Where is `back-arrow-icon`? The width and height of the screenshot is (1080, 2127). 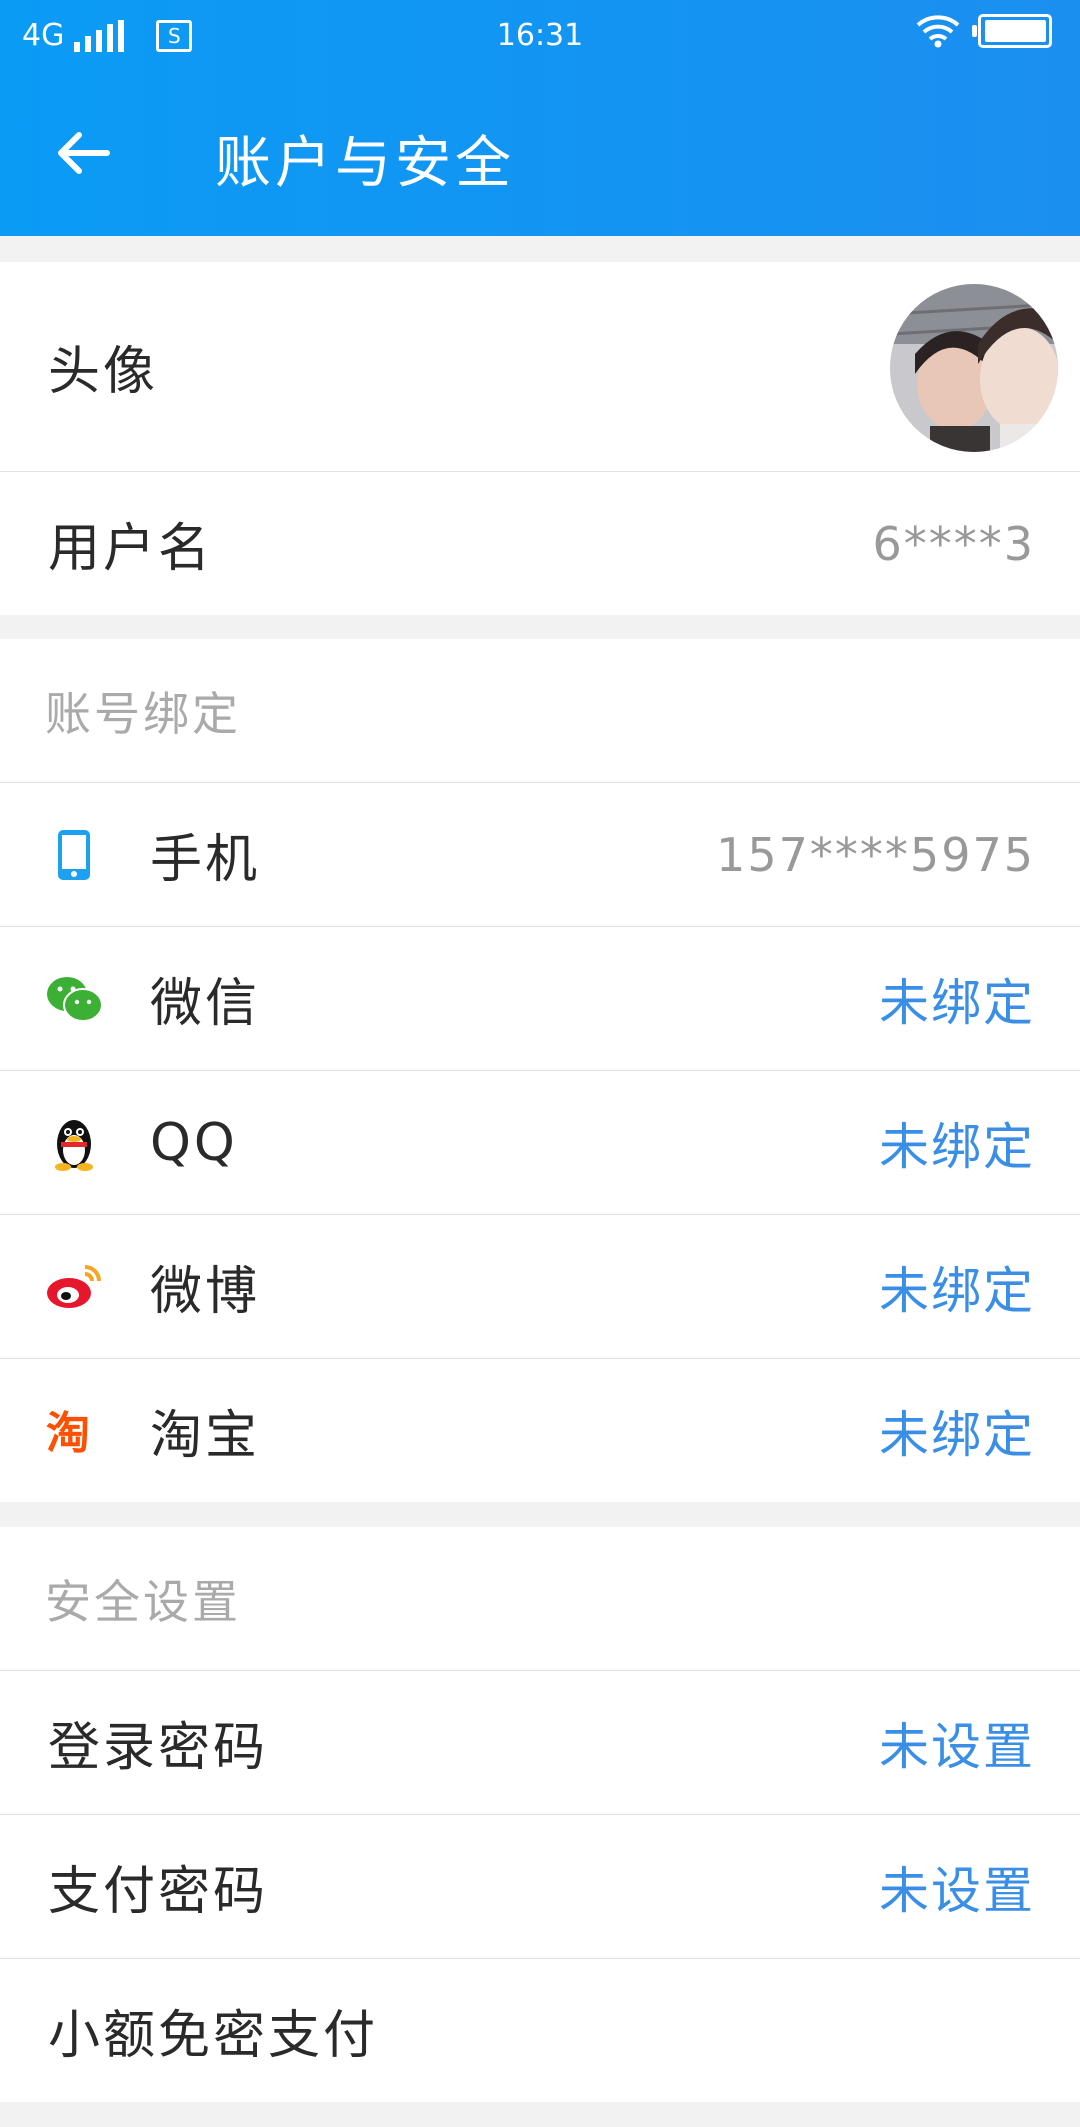 back-arrow-icon is located at coordinates (84, 153).